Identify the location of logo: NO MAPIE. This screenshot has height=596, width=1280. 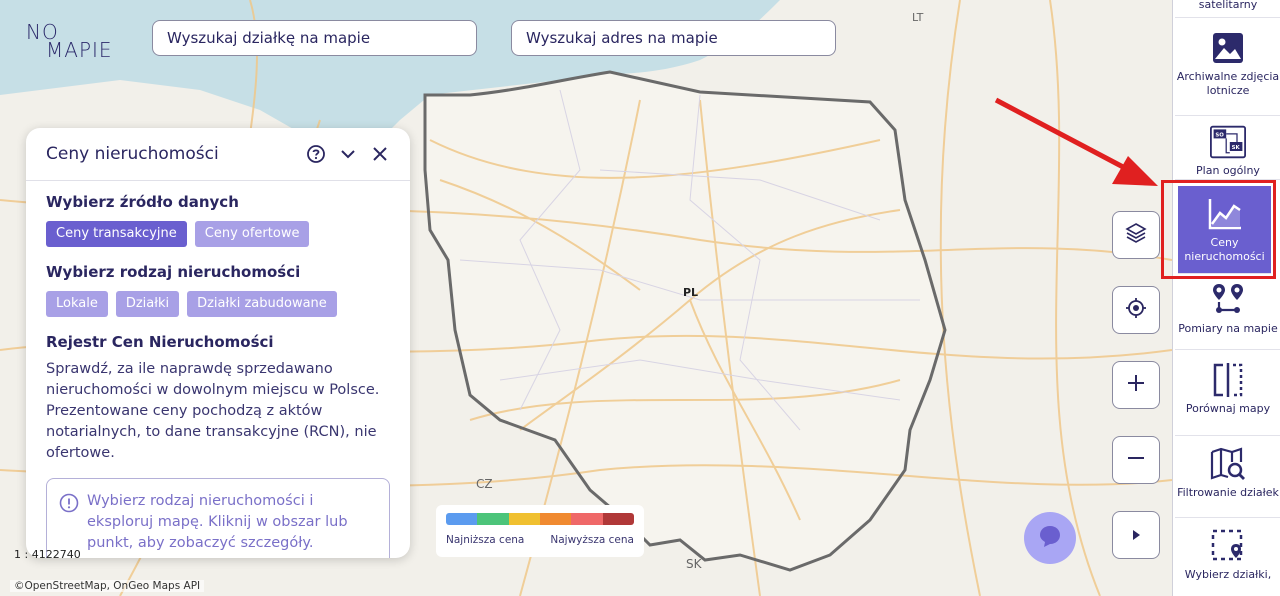
(74, 42).